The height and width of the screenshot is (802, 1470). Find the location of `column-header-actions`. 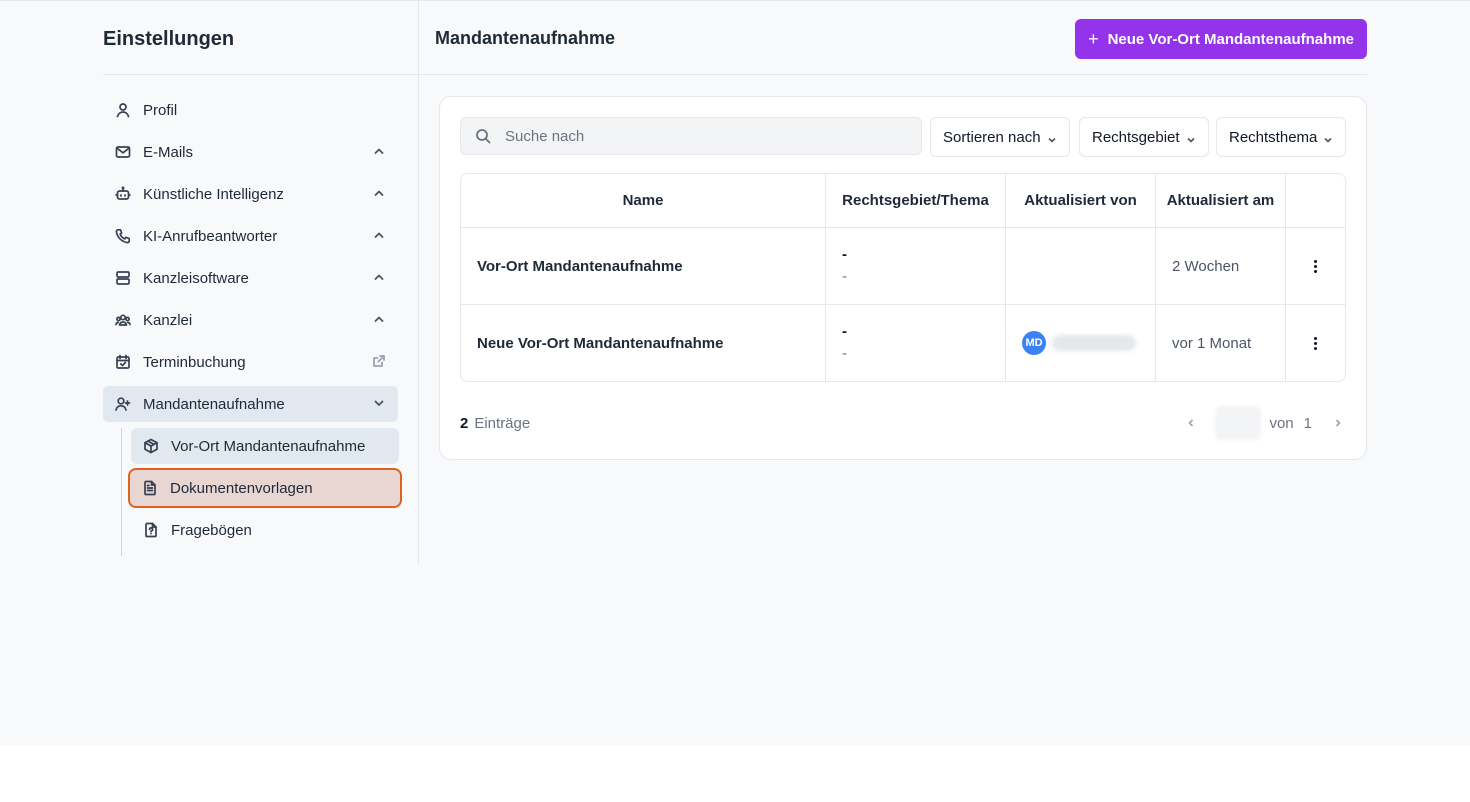

column-header-actions is located at coordinates (1315, 200).